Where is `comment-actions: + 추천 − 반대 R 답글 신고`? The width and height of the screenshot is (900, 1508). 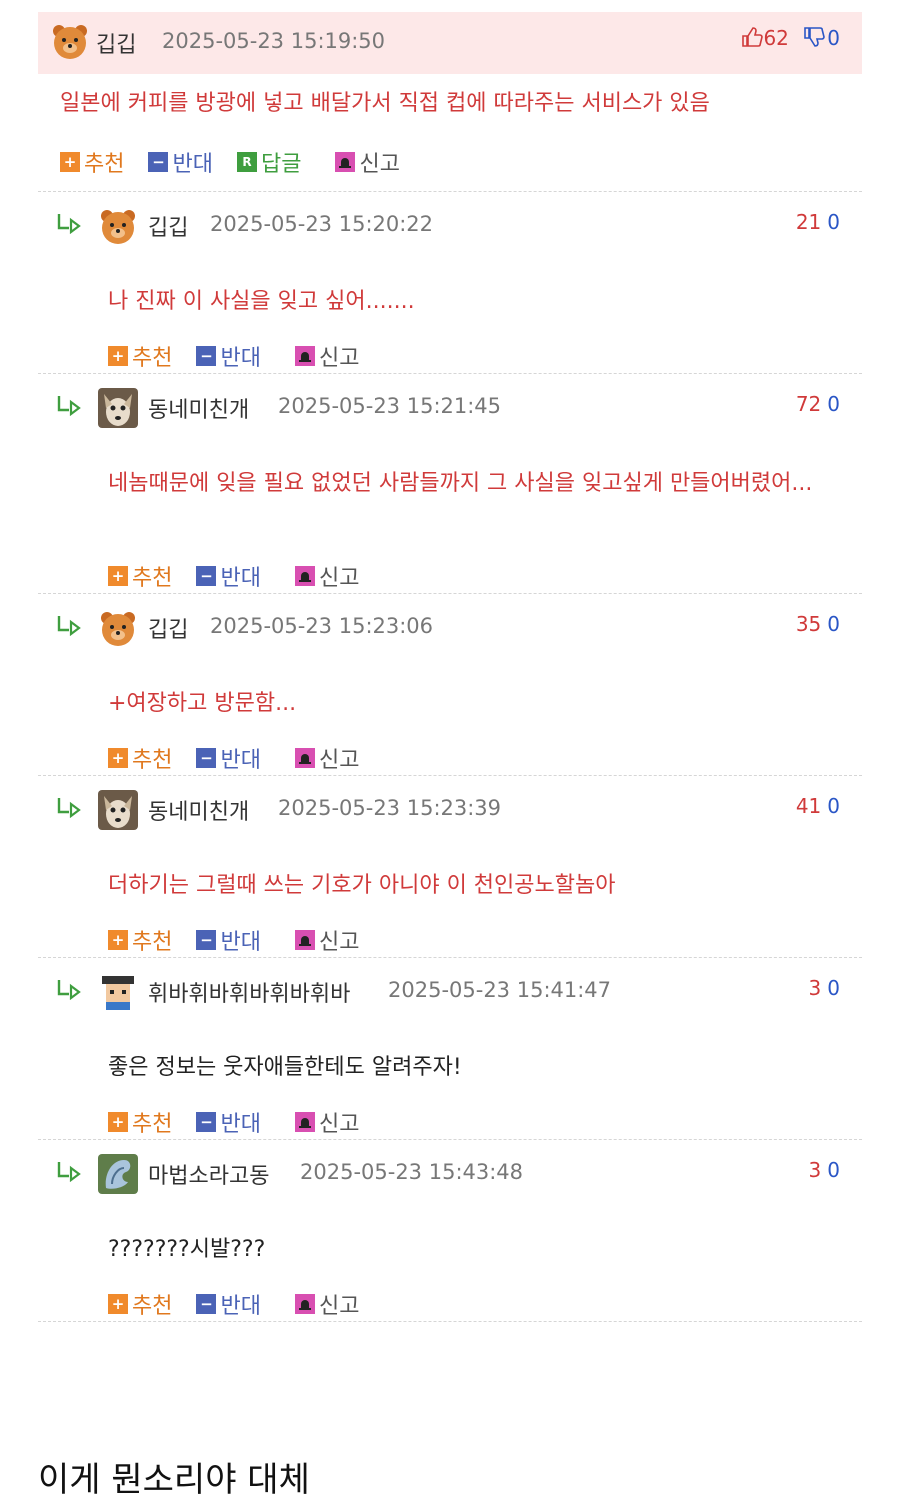 comment-actions: + 추천 − 반대 R 답글 신고 is located at coordinates (242, 162).